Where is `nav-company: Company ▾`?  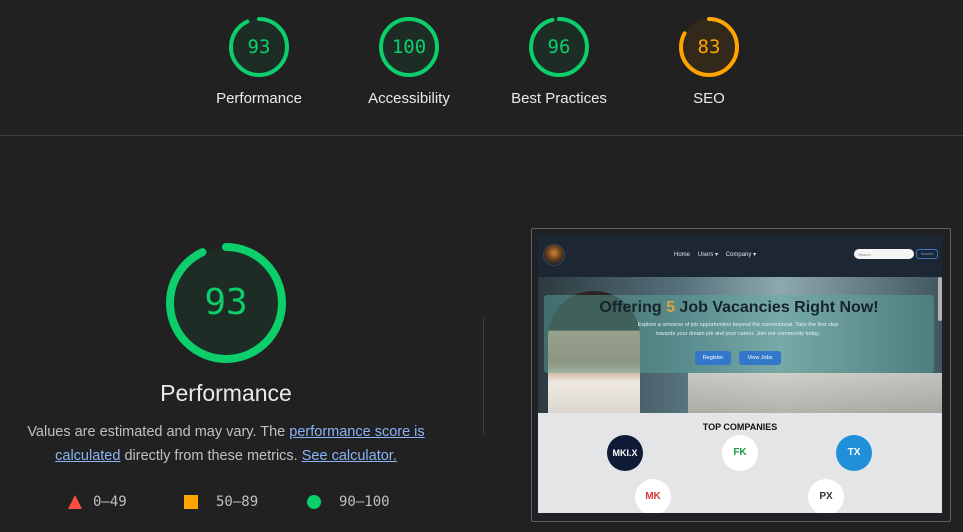 nav-company: Company ▾ is located at coordinates (741, 255).